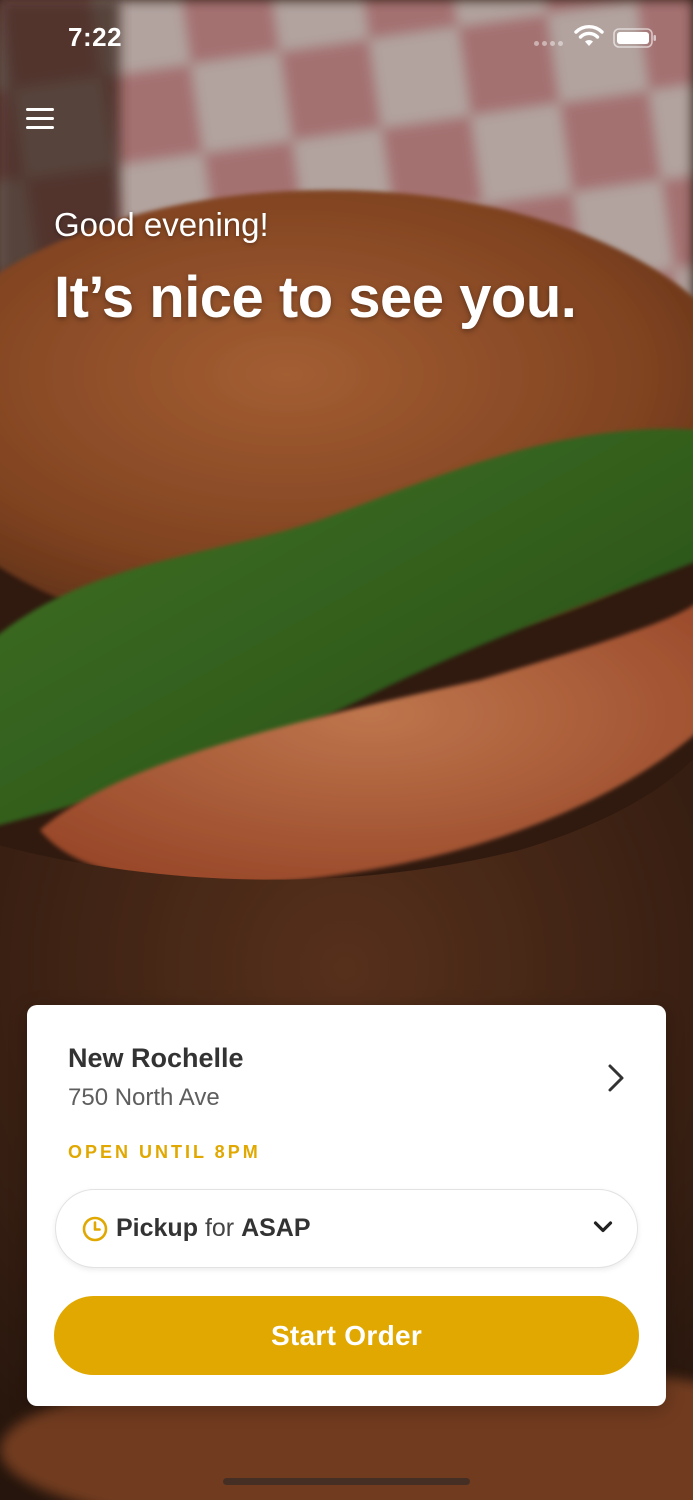  What do you see at coordinates (346, 1335) in the screenshot?
I see `start-order-button: Start Order` at bounding box center [346, 1335].